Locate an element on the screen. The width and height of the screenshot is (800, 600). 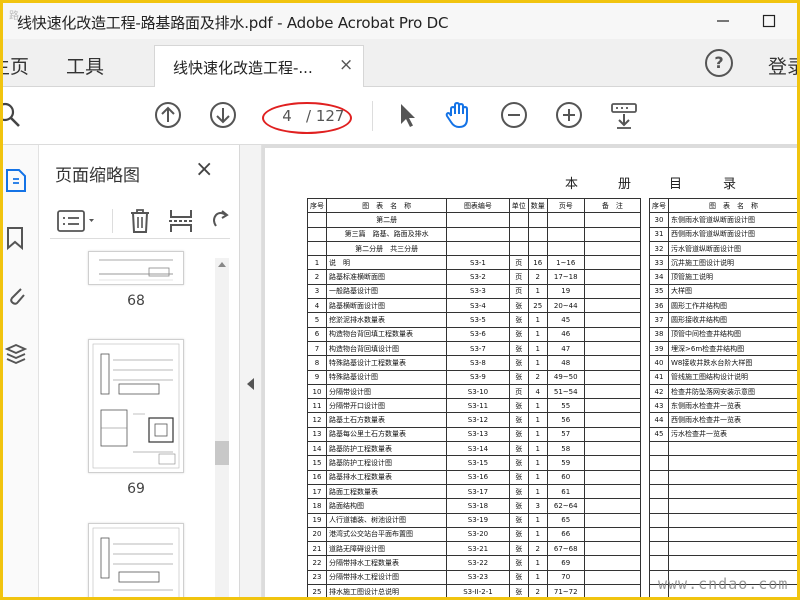
left-navigation is located at coordinates (21, 371).